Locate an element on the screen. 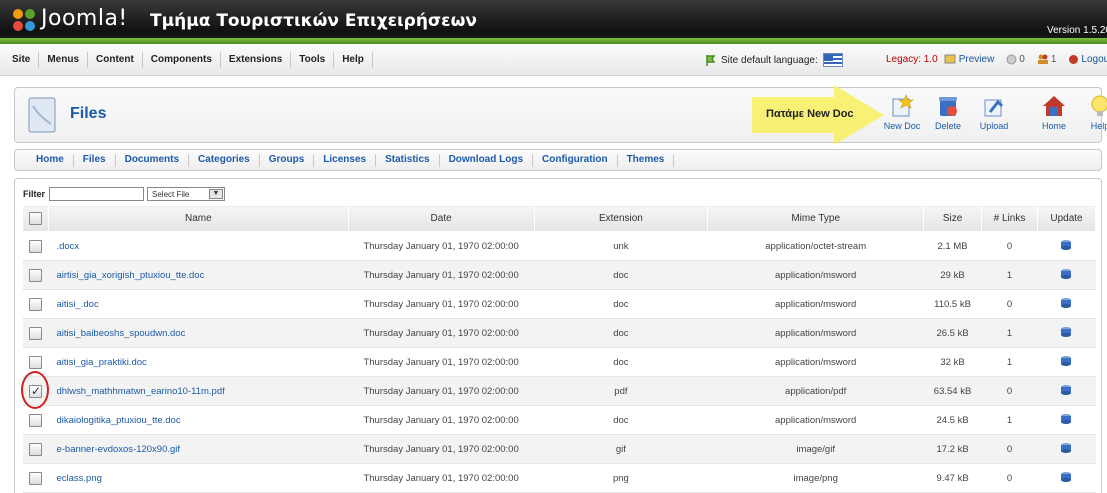 The image size is (1107, 493). file-name-cell: airtisi_gia_xorigish_ptuxiou_tte.doc is located at coordinates (198, 275).